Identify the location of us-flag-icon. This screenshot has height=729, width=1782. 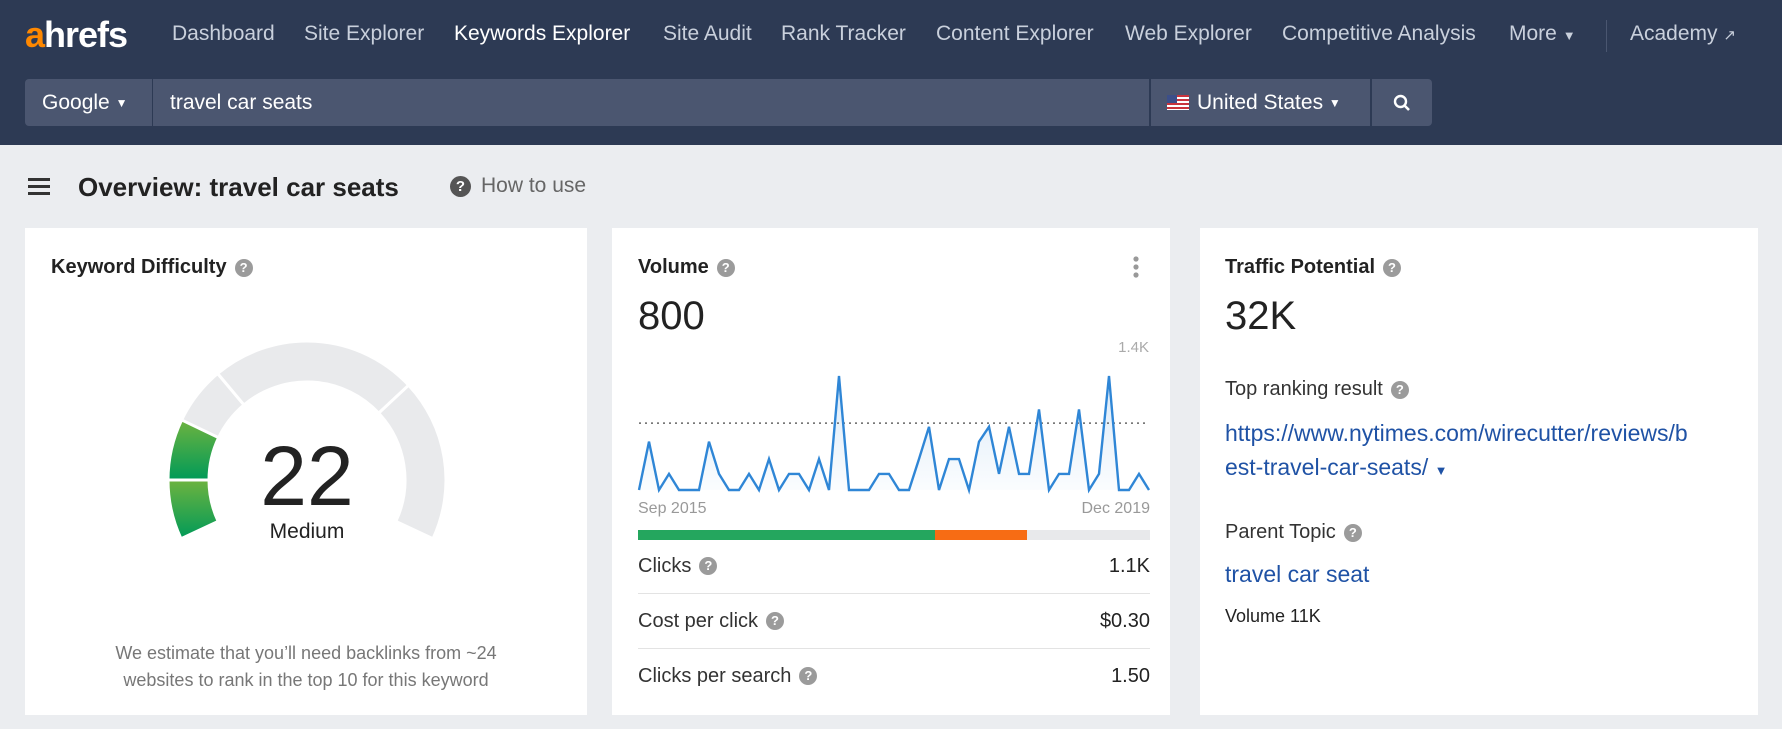
(1178, 102).